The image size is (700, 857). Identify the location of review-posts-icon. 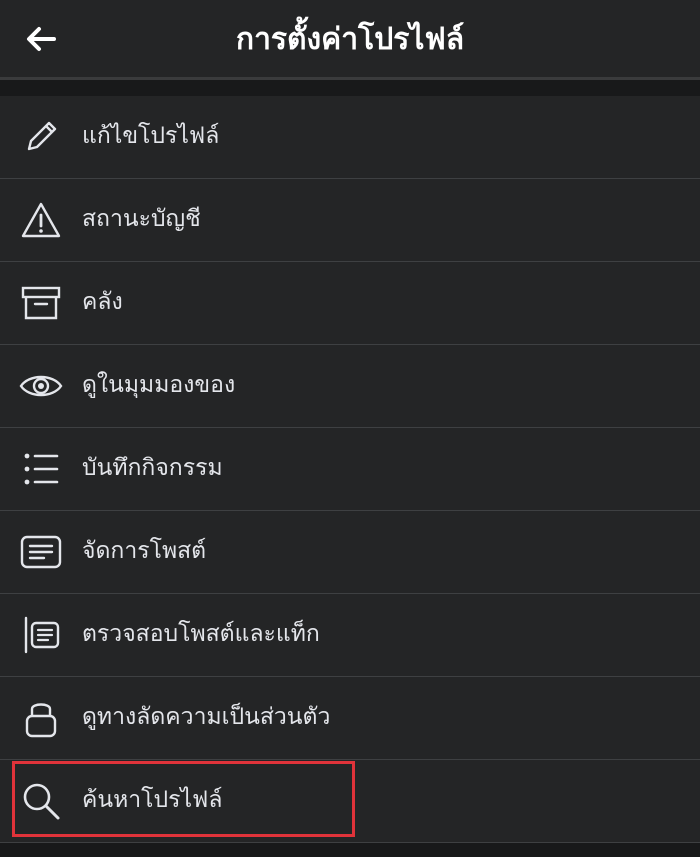
(41, 635).